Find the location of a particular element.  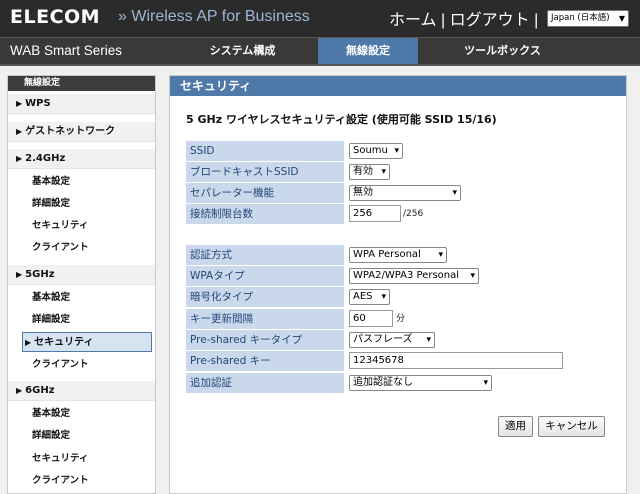

row-auth-method: 認証方式 WPA Personal ▾ is located at coordinates (398, 255).